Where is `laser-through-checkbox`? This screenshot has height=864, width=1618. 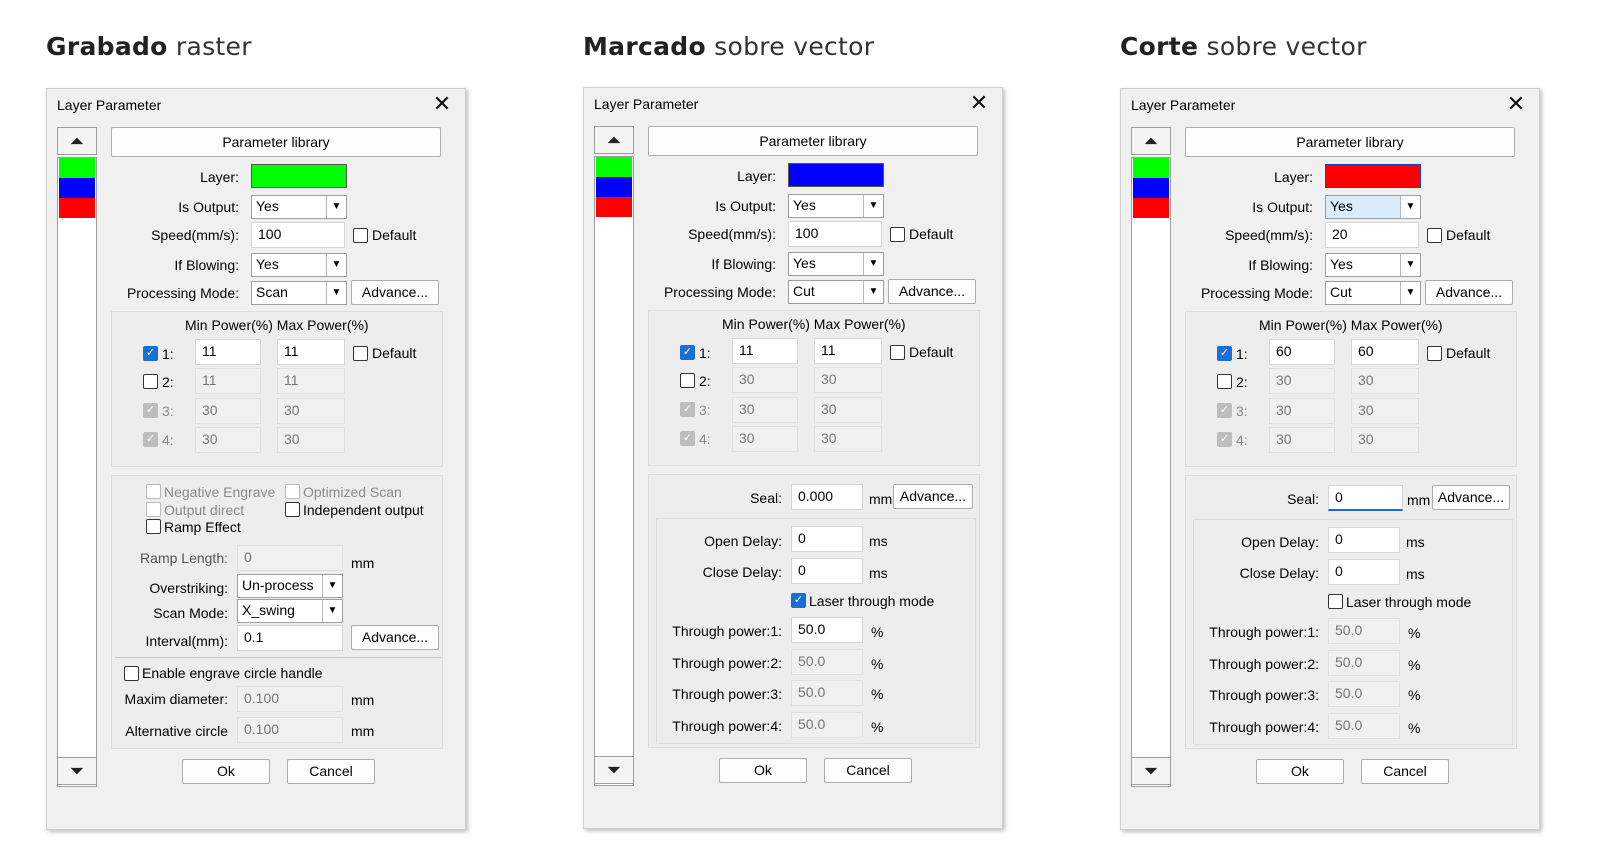 laser-through-checkbox is located at coordinates (1335, 601).